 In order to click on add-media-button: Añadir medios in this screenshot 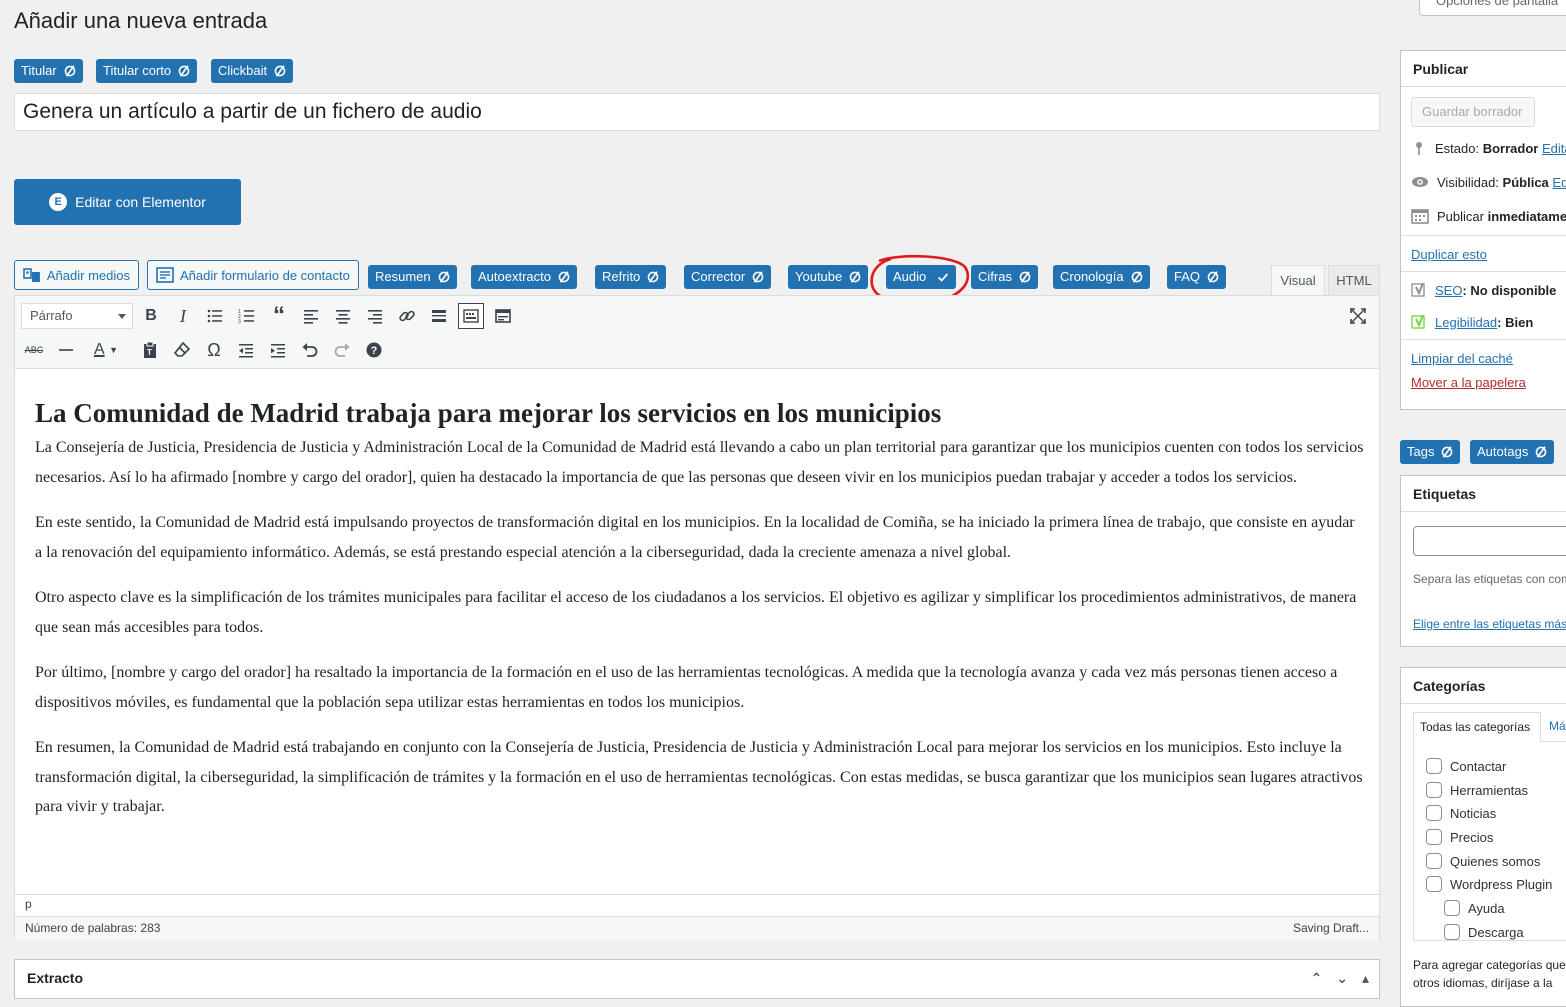, I will do `click(76, 275)`.